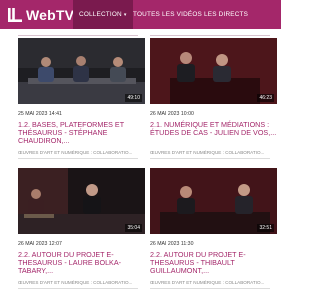 The width and height of the screenshot is (320, 291). Describe the element at coordinates (40, 114) in the screenshot. I see `video-date: 25 MAI 2023 14:41` at that location.